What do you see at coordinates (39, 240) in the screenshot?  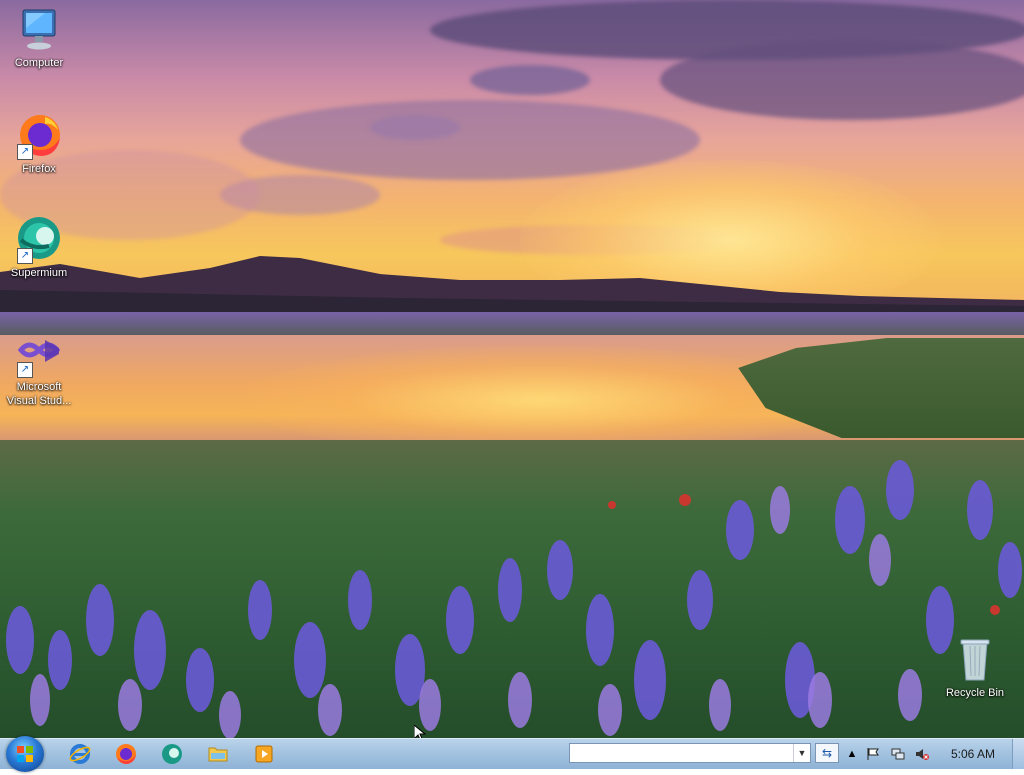 I see `supermium-icon: ↗` at bounding box center [39, 240].